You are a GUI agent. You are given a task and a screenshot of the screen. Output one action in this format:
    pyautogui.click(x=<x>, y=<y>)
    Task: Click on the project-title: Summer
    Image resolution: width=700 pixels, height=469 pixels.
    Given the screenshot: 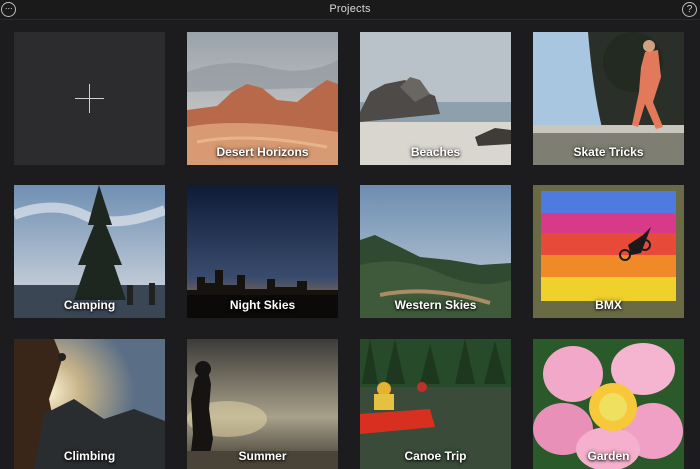 What is the action you would take?
    pyautogui.click(x=262, y=456)
    